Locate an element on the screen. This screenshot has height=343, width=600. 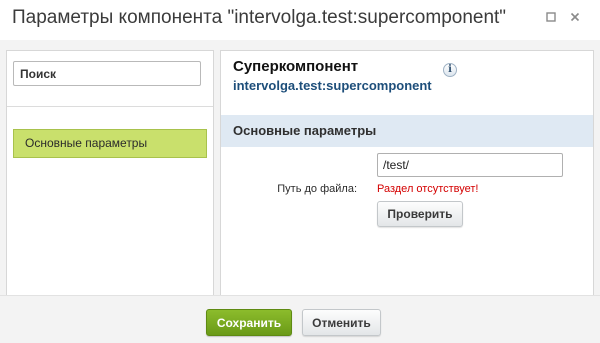
info-icon: i is located at coordinates (450, 70).